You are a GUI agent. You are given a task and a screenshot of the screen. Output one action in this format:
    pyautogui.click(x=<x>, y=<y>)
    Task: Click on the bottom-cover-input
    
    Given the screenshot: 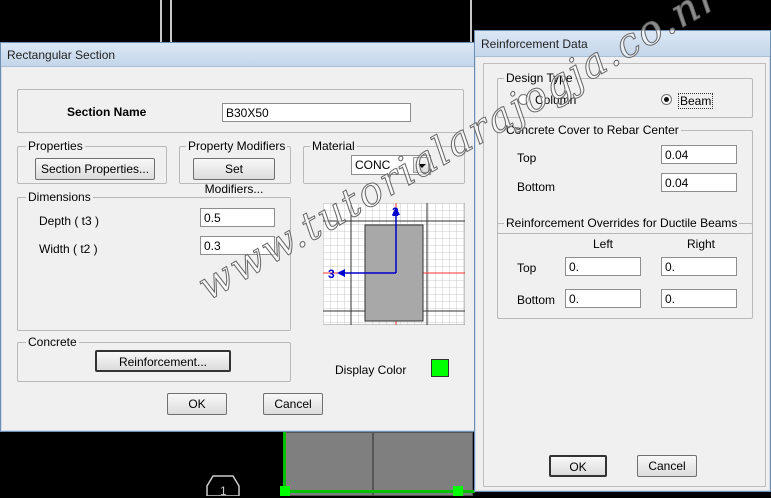 What is the action you would take?
    pyautogui.click(x=699, y=182)
    